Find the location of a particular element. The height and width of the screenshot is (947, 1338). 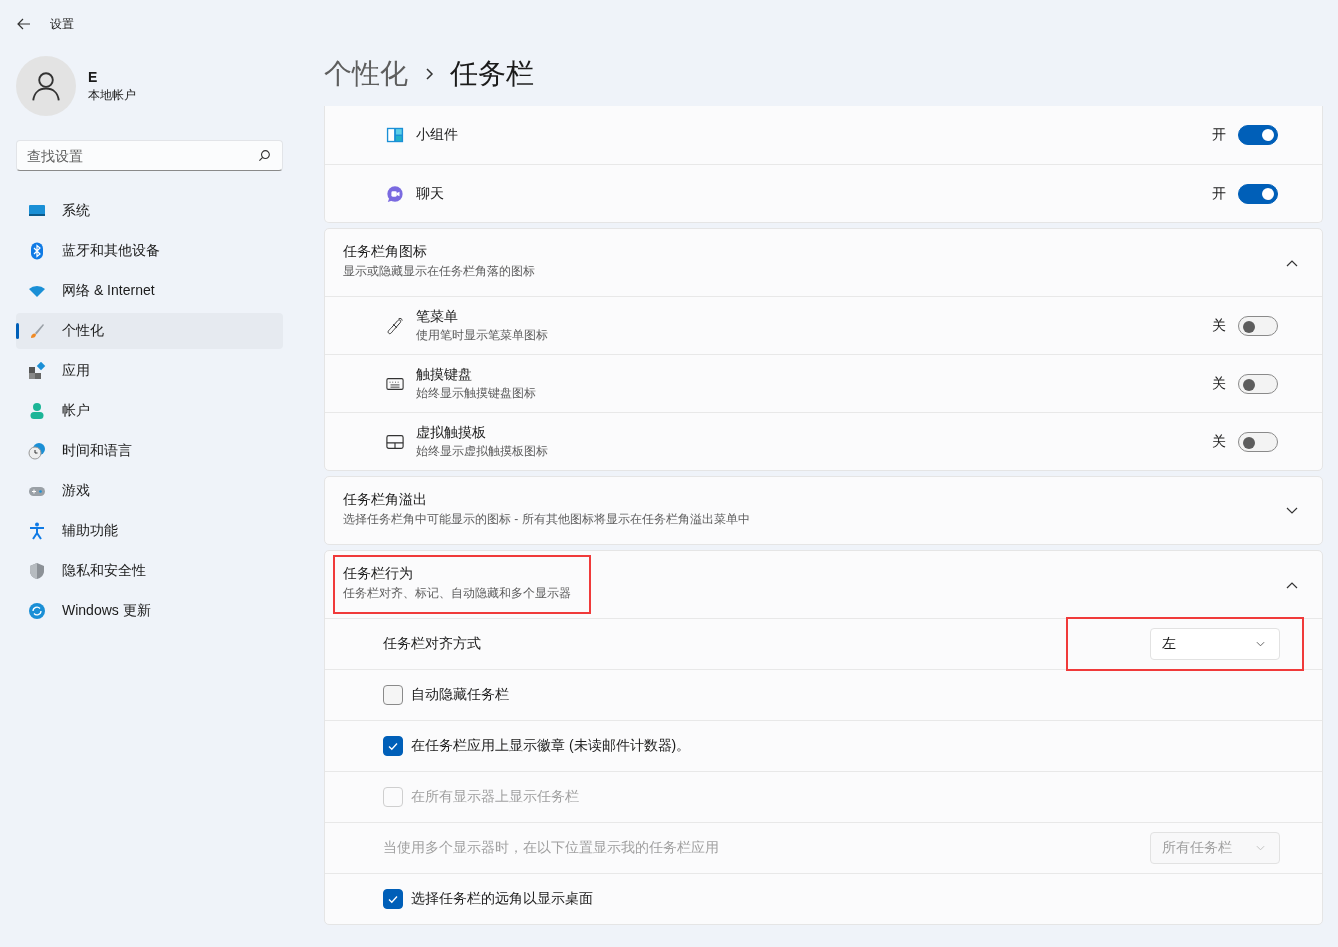

breadcrumb-link: 个性化 is located at coordinates (366, 74).